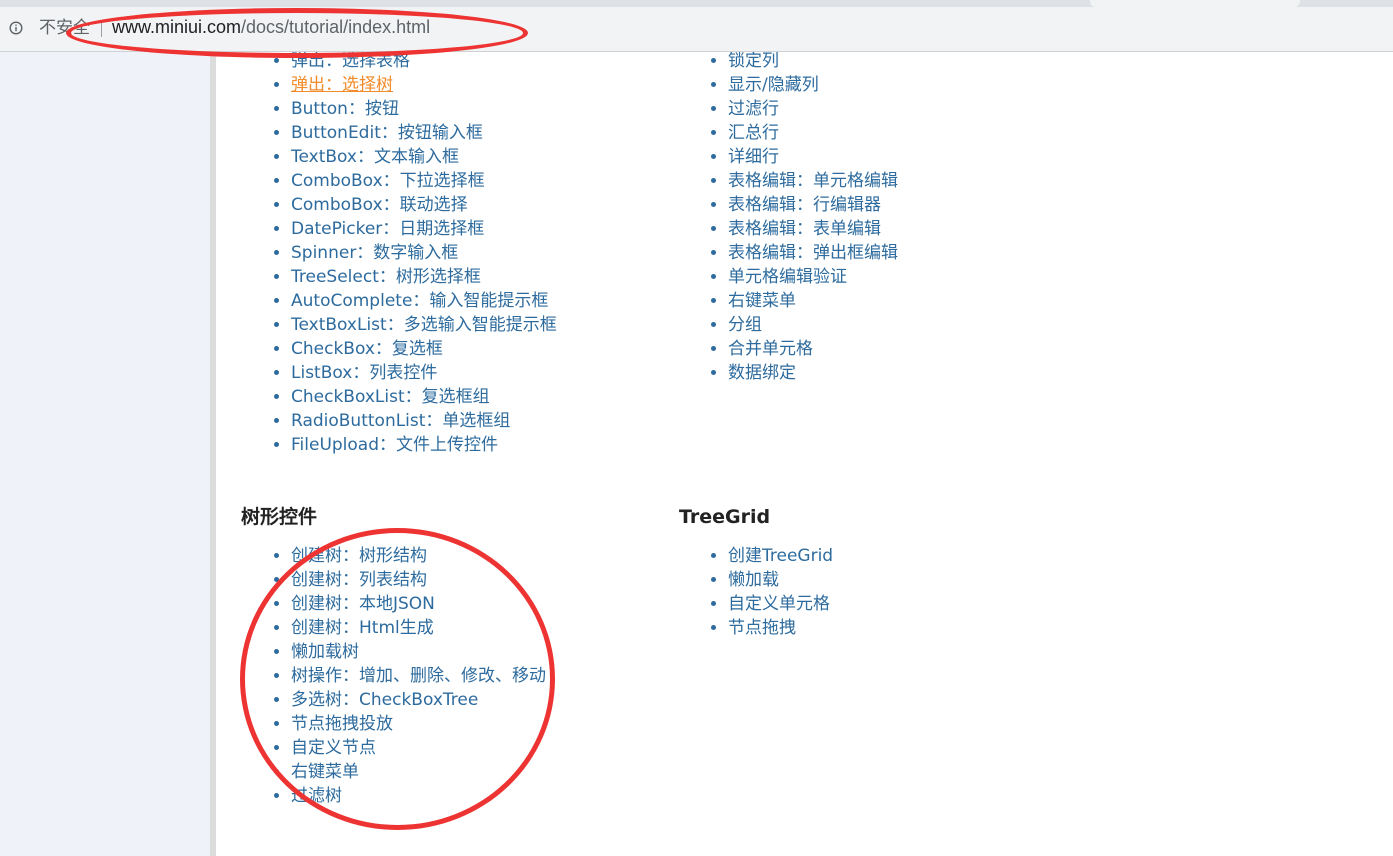 This screenshot has width=1393, height=856. Describe the element at coordinates (16, 28) in the screenshot. I see `info-icon` at that location.